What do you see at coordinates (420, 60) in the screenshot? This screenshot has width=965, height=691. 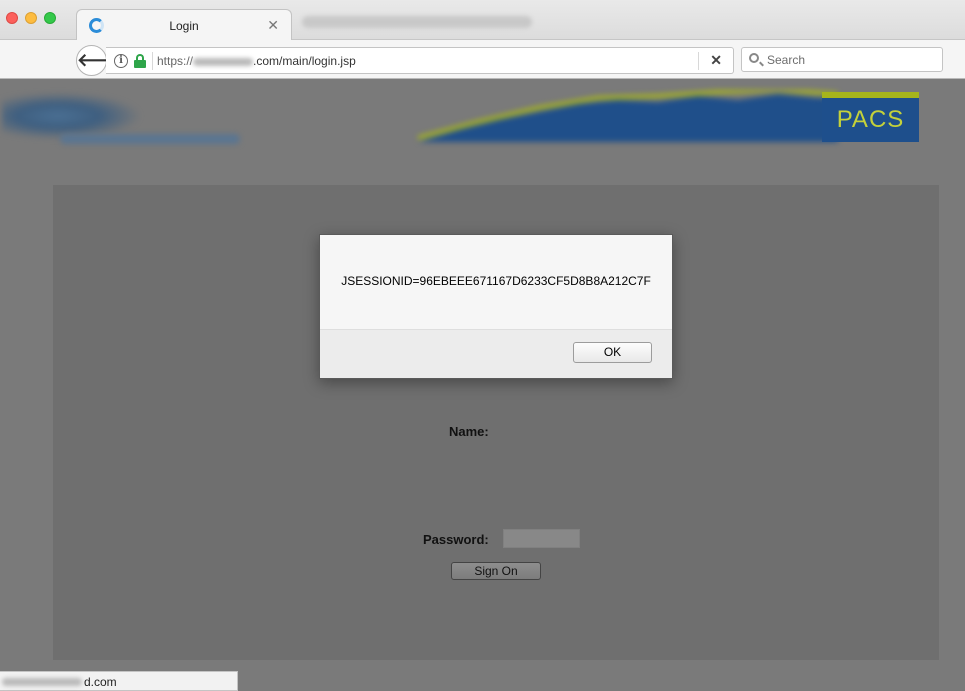 I see `url-bar: i https:// .com/main/login.jsp ✕` at bounding box center [420, 60].